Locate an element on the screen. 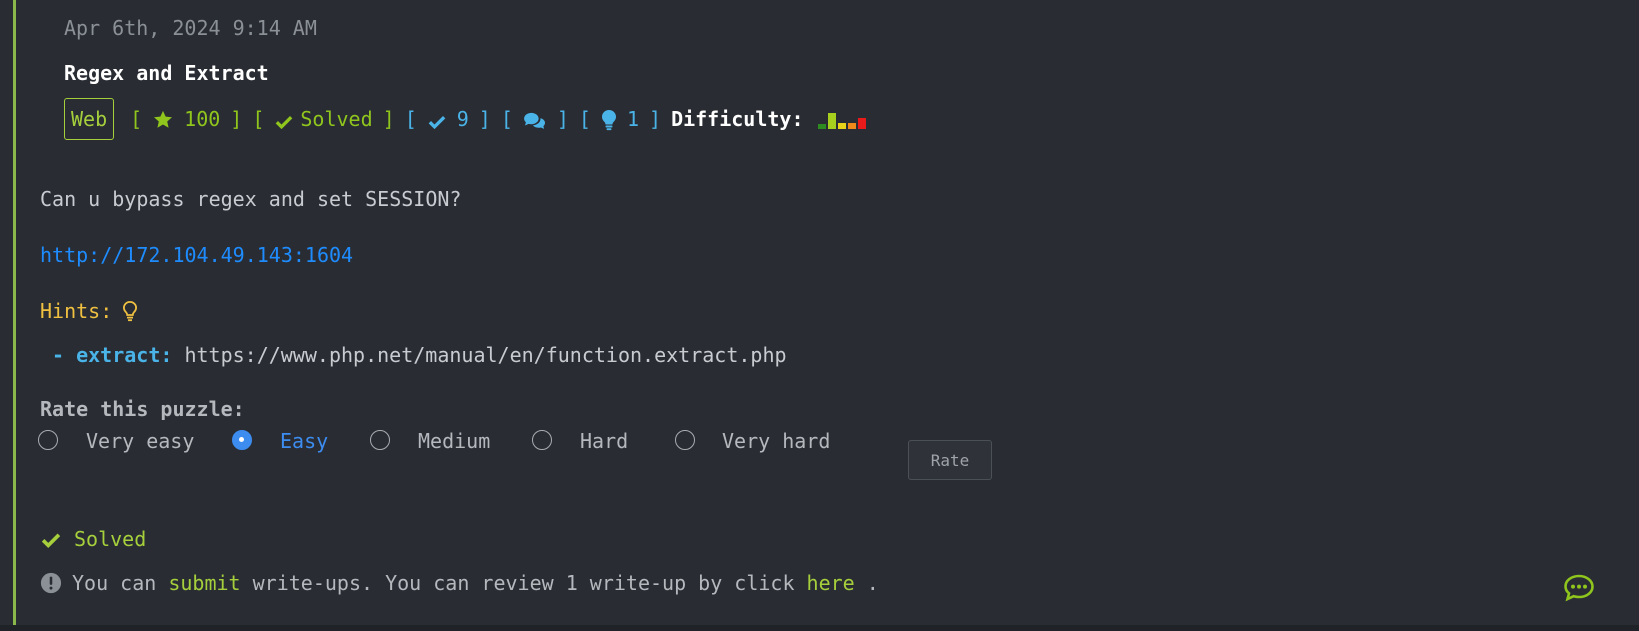 The width and height of the screenshot is (1639, 631). exclamation-circle-icon is located at coordinates (51, 583).